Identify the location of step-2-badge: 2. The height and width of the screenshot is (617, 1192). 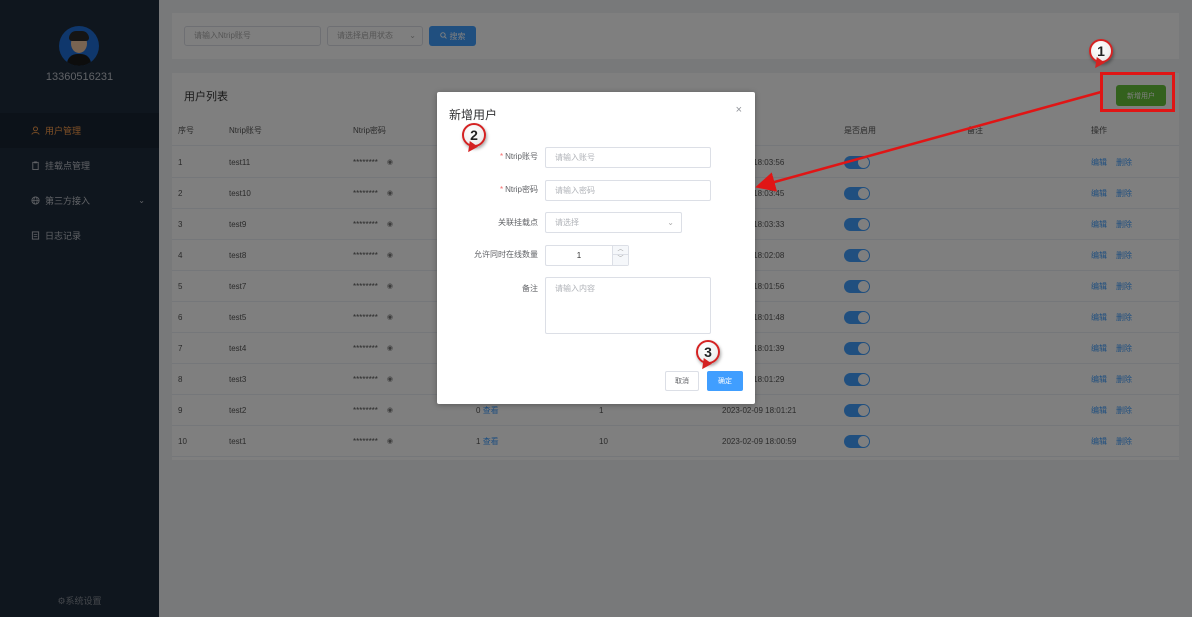
(474, 135).